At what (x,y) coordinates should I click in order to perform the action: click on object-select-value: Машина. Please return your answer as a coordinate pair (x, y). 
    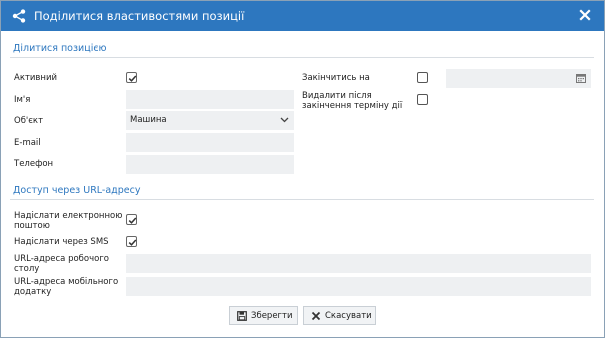
    Looking at the image, I should click on (148, 120).